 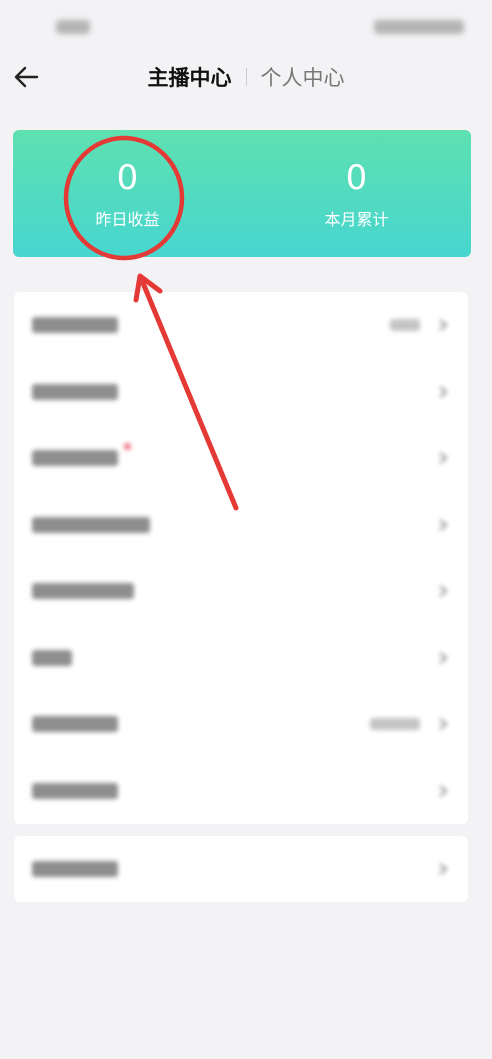 I want to click on yesterday-earnings: 0 昨日收益, so click(x=127, y=193).